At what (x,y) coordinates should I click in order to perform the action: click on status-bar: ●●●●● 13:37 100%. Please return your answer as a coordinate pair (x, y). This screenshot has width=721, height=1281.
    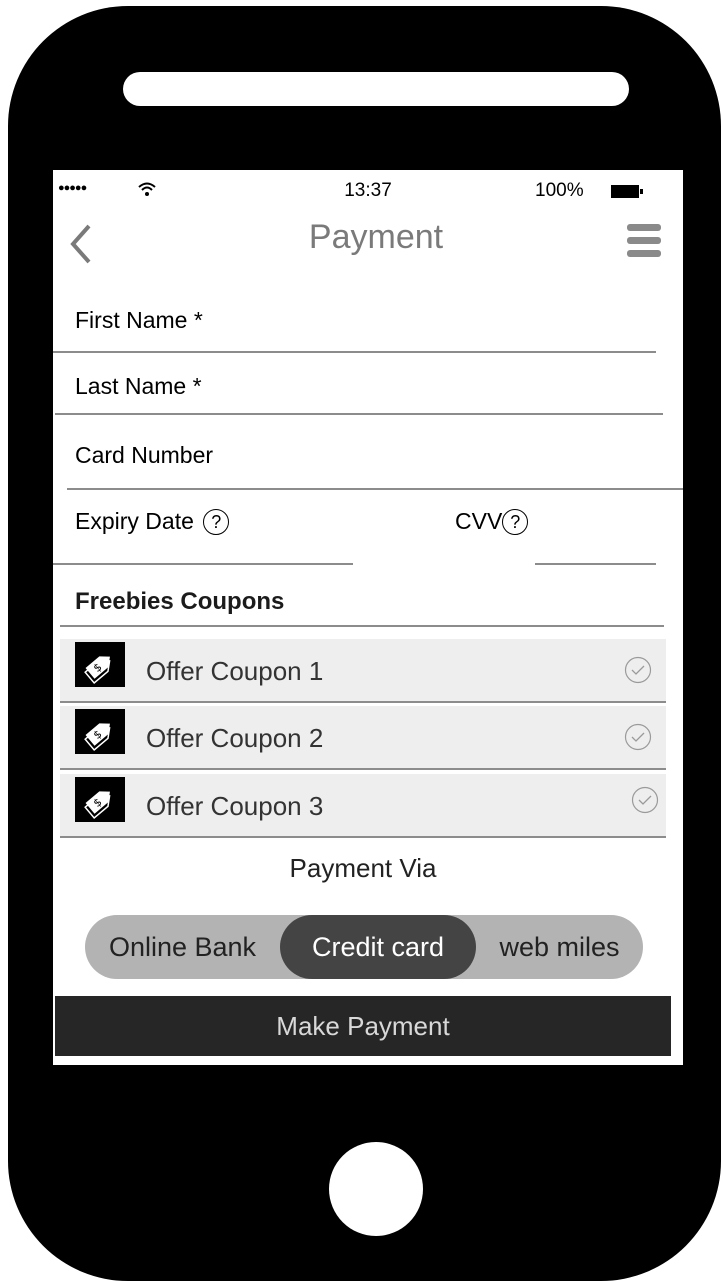
    Looking at the image, I should click on (368, 191).